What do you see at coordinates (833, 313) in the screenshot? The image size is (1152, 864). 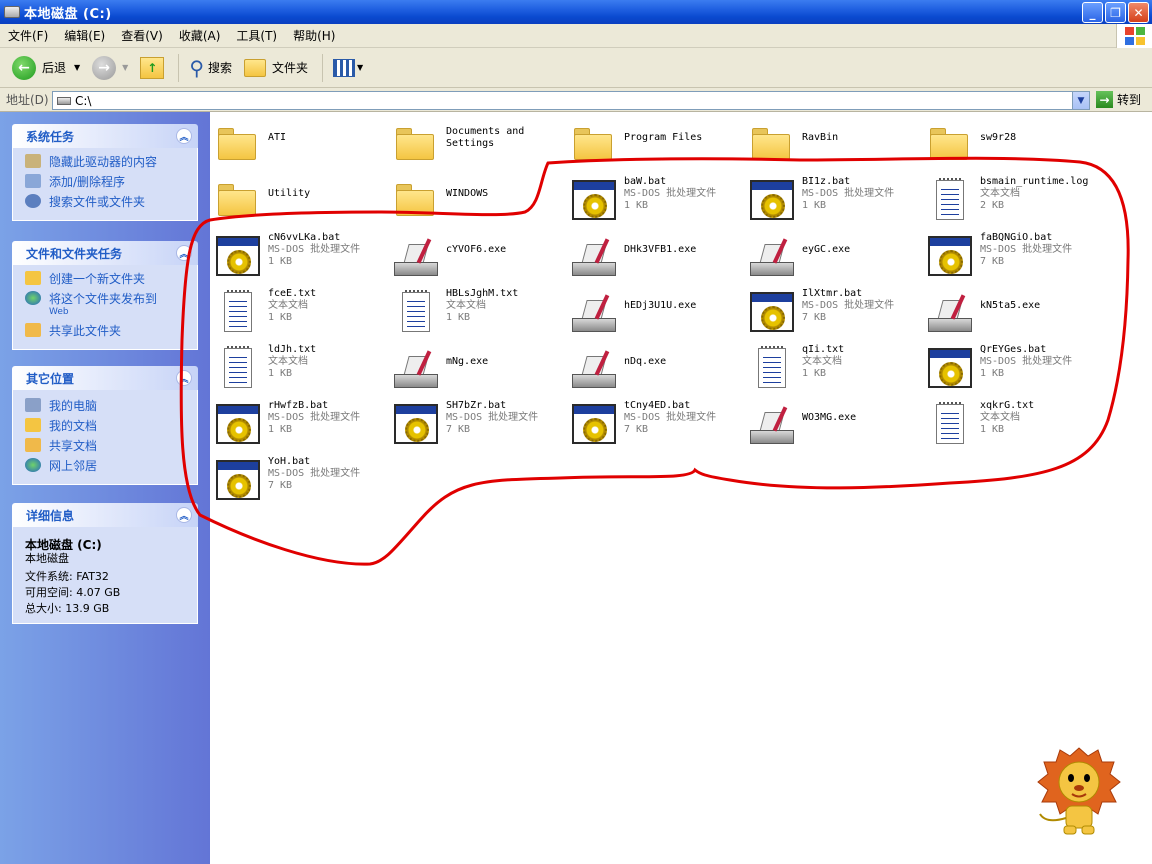 I see `file-item: IlXtmr.bat MS-DOS 批处理文件 7 KB` at bounding box center [833, 313].